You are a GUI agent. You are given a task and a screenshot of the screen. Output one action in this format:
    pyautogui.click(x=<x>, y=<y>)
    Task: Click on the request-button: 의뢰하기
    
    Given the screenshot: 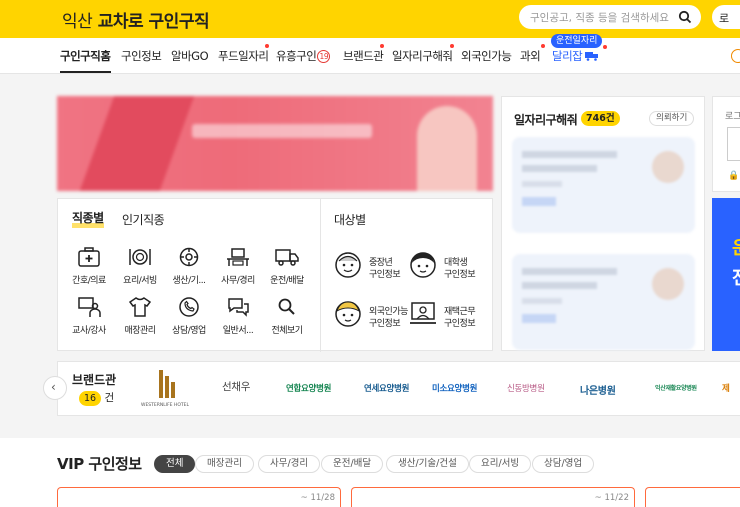 What is the action you would take?
    pyautogui.click(x=672, y=118)
    